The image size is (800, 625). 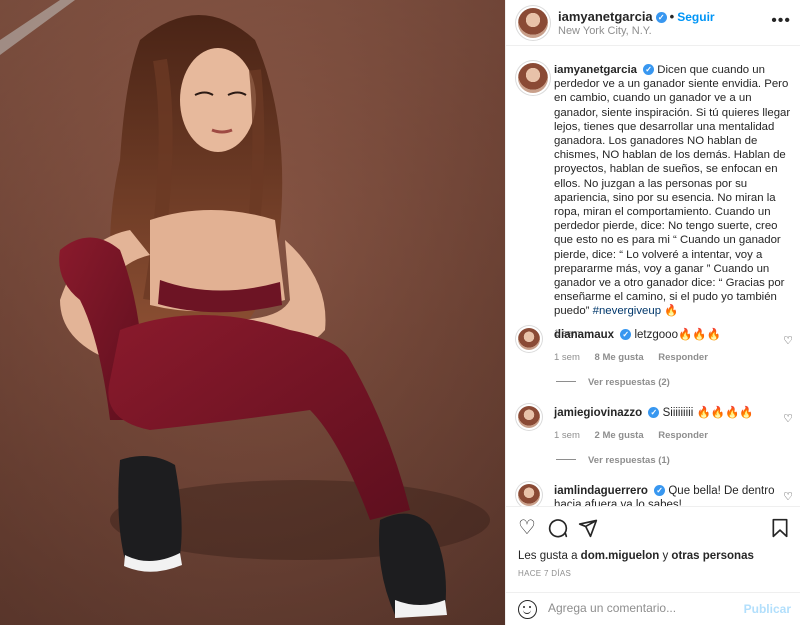 I want to click on smile-icon, so click(x=527, y=609).